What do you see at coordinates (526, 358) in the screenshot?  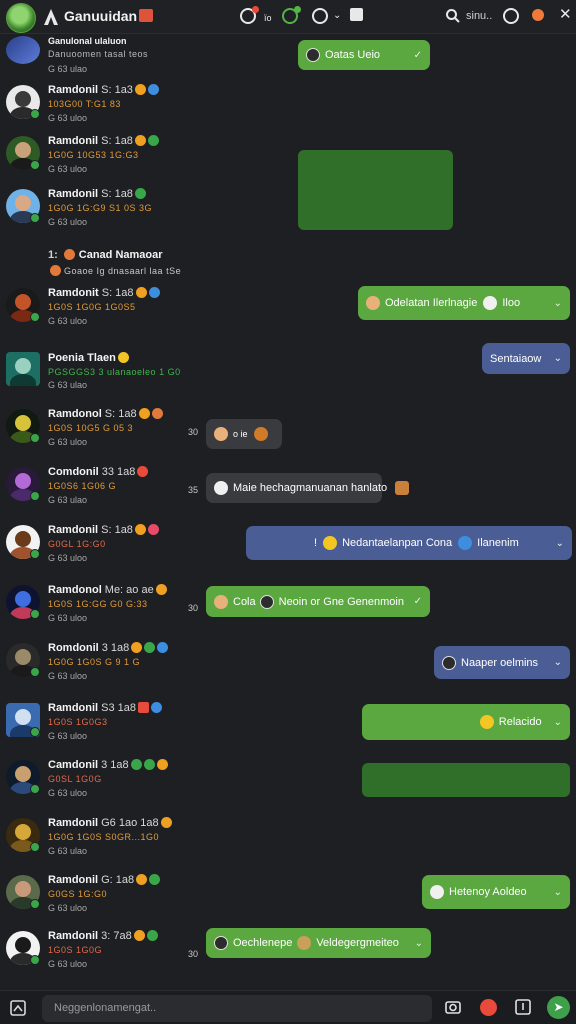 I see `message-bubble: Sentaiaow ⌄` at bounding box center [526, 358].